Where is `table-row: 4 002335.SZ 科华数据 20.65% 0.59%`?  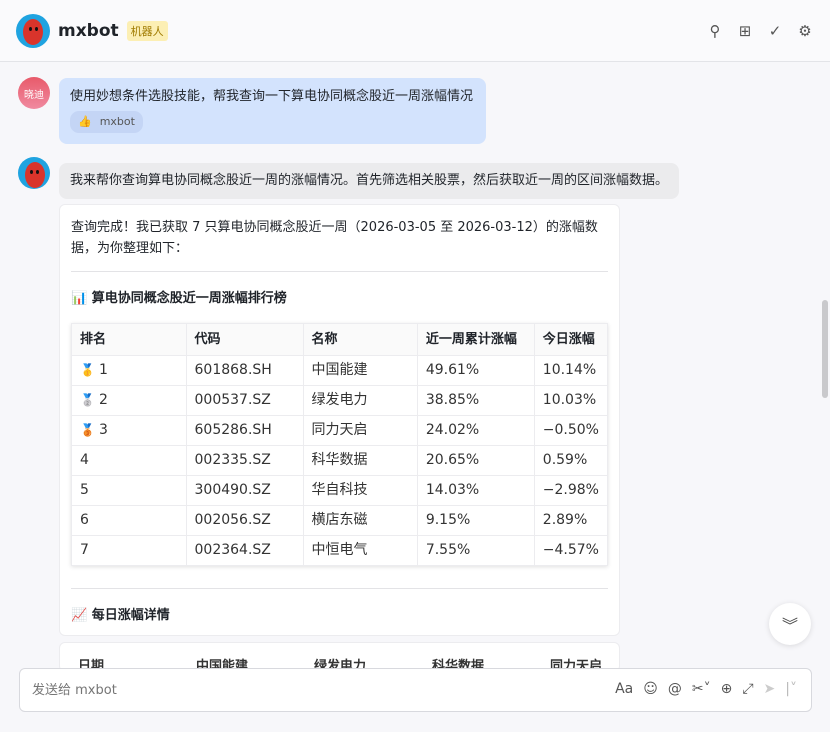
table-row: 4 002335.SZ 科华数据 20.65% 0.59% is located at coordinates (339, 460).